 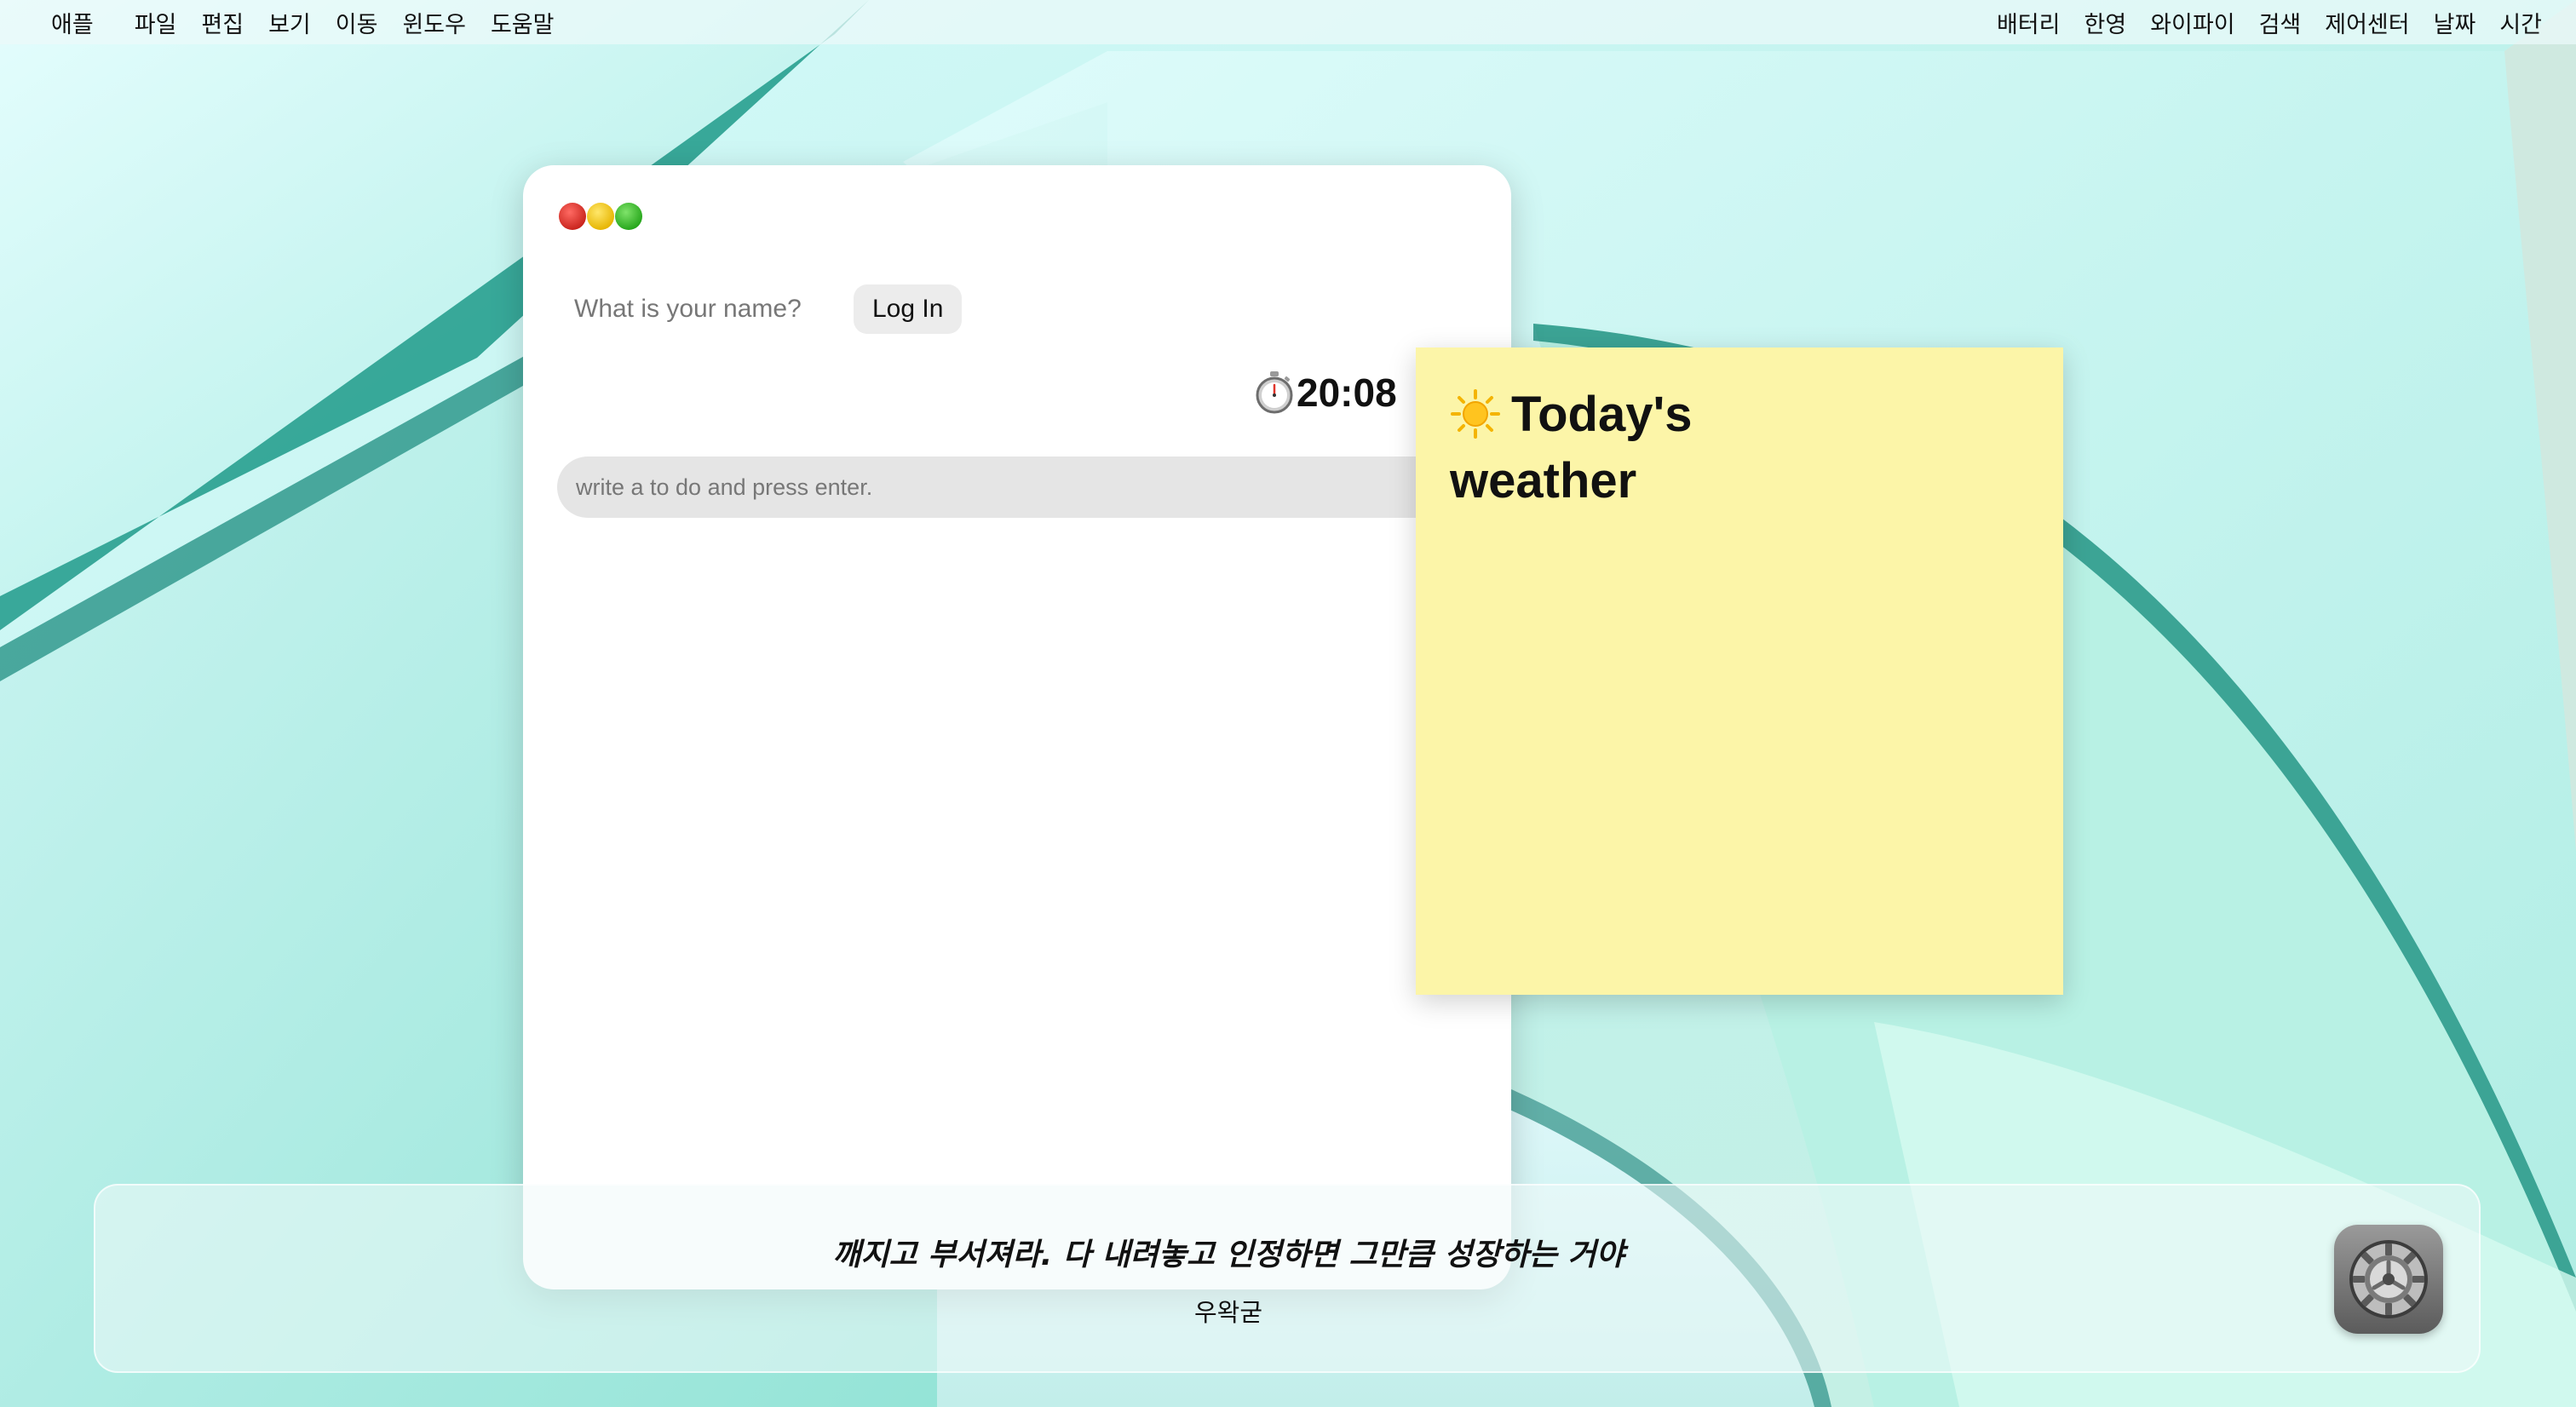 What do you see at coordinates (1595, 448) in the screenshot?
I see `weather-title: Today's weather` at bounding box center [1595, 448].